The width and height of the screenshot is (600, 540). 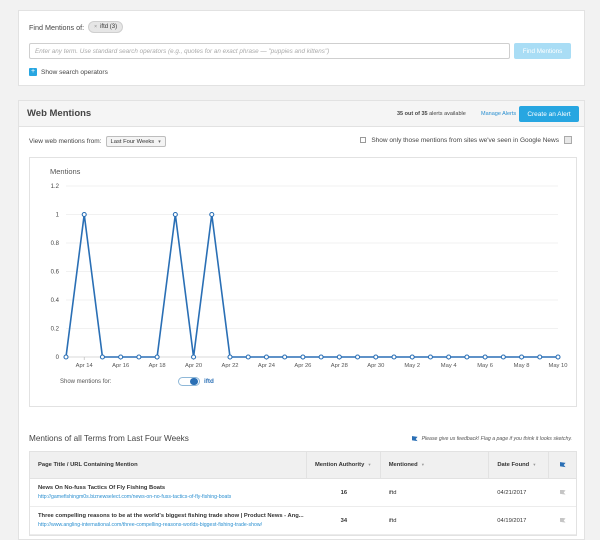 I want to click on date-cell: 04/21/2017, so click(x=512, y=492).